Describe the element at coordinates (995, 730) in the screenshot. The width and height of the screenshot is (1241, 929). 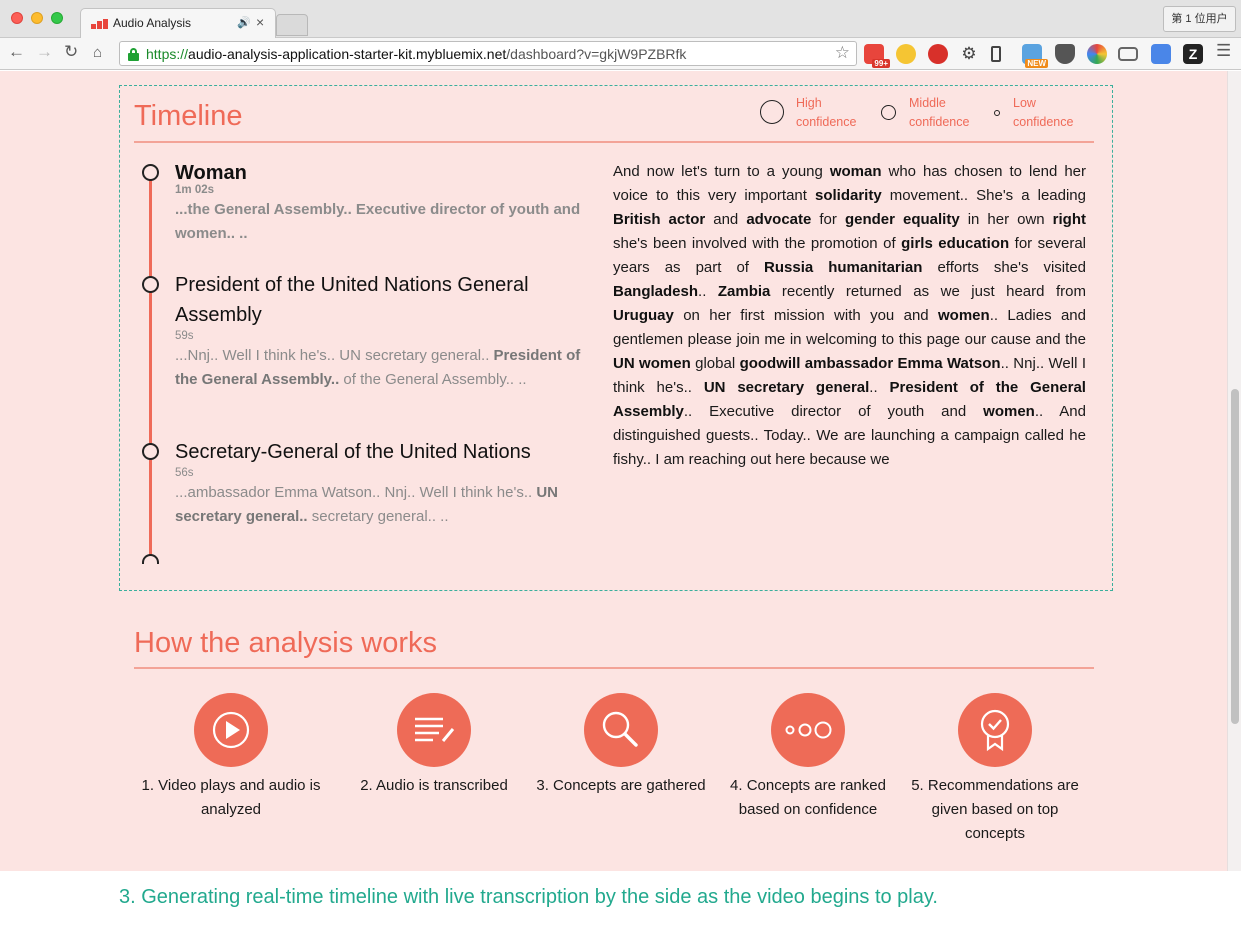
I see `award-badge-icon` at that location.